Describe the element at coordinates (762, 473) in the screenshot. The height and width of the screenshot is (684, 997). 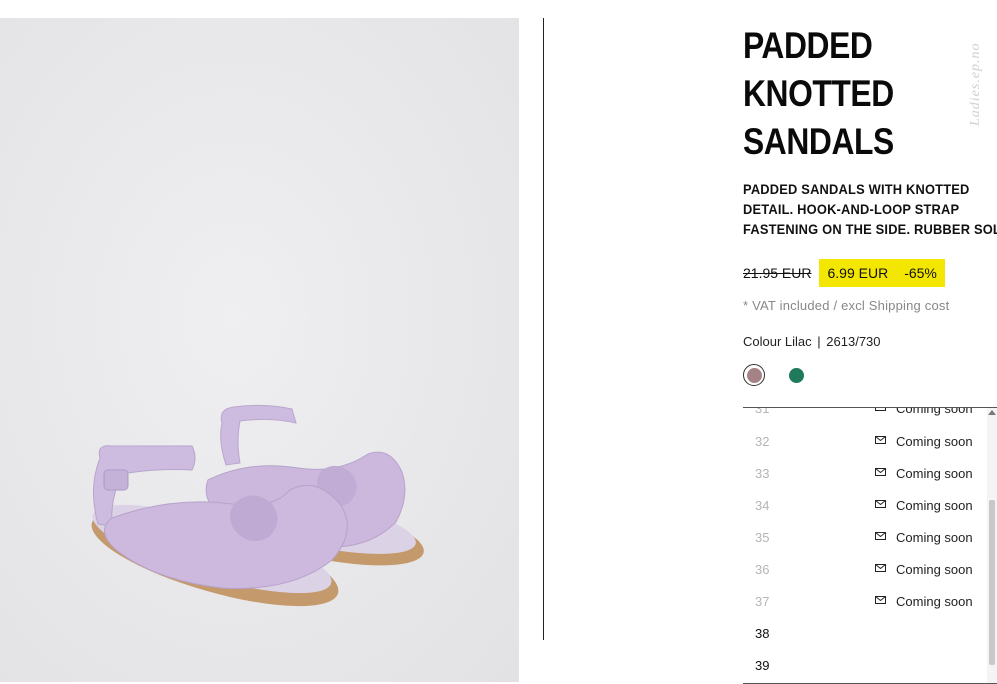
I see `size-number: 33` at that location.